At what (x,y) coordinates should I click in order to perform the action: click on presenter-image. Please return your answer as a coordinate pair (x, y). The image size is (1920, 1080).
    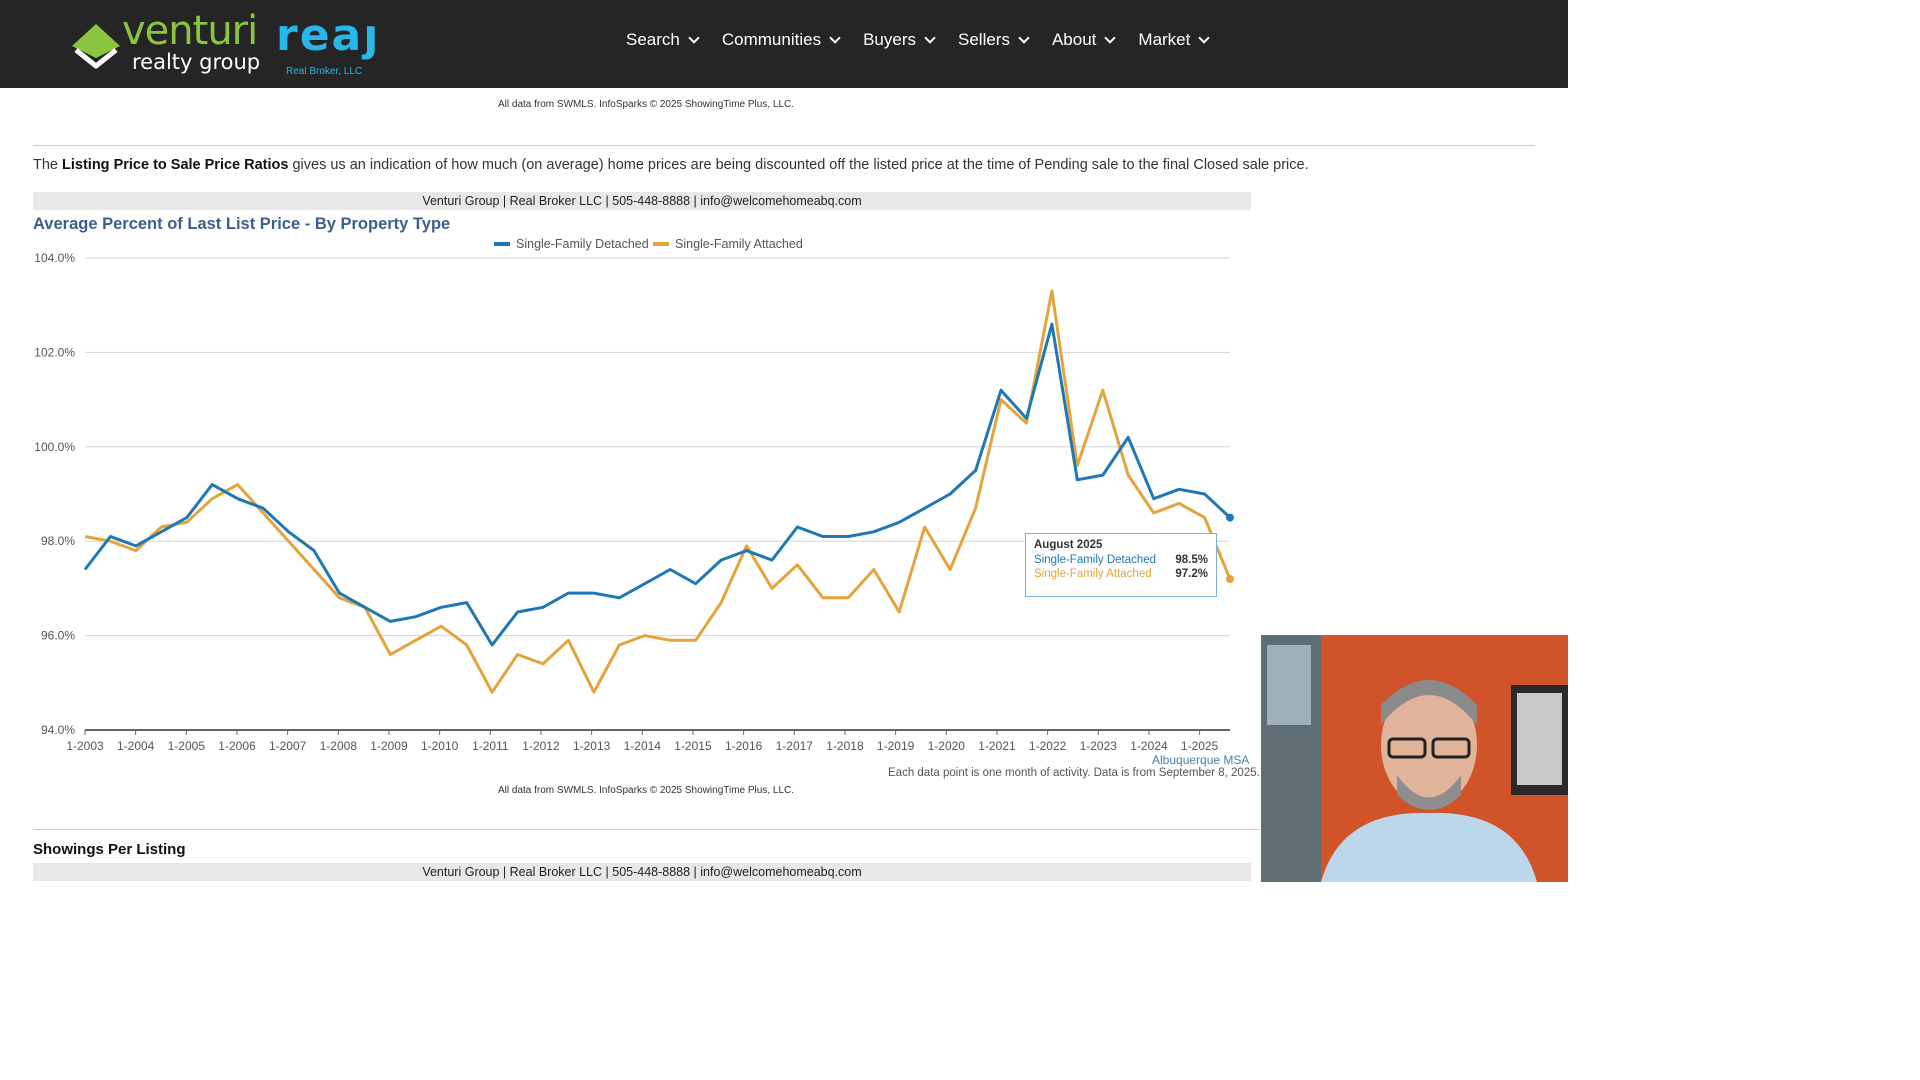
    Looking at the image, I should click on (1414, 758).